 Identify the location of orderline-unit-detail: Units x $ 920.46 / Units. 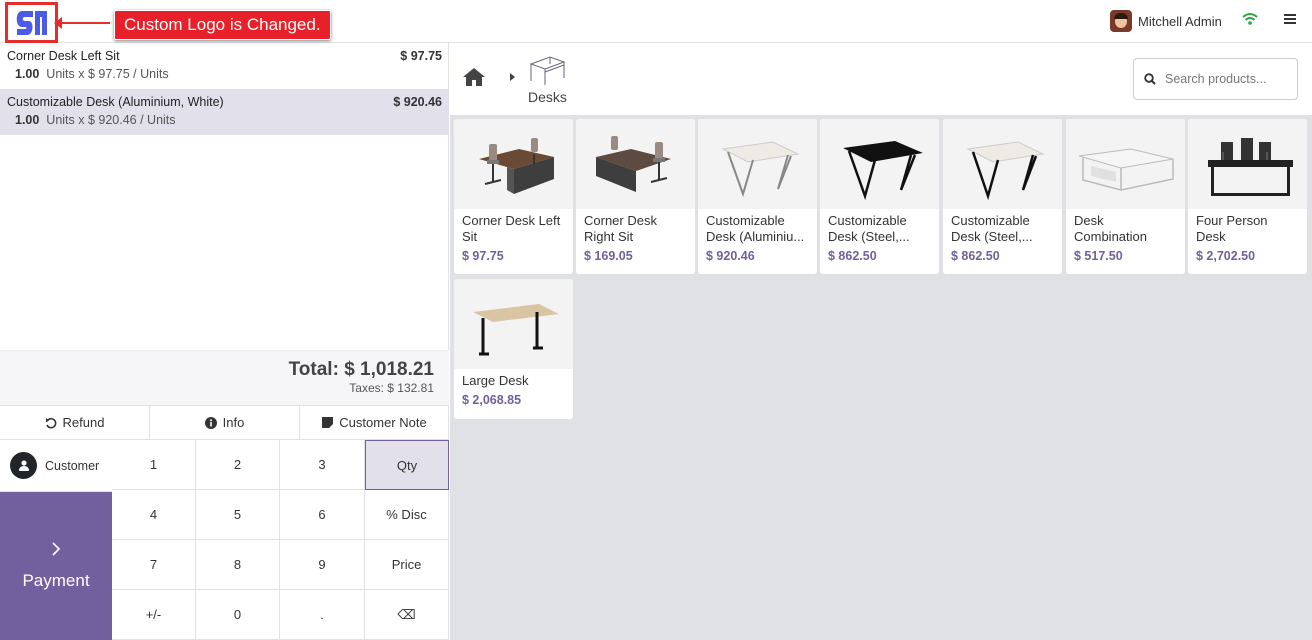
(111, 120).